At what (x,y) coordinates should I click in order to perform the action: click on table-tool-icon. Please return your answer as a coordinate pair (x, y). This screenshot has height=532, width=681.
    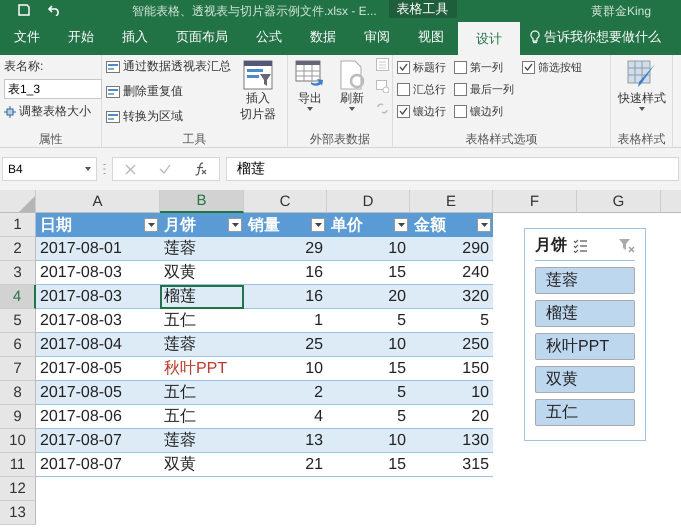
    Looking at the image, I should click on (113, 92).